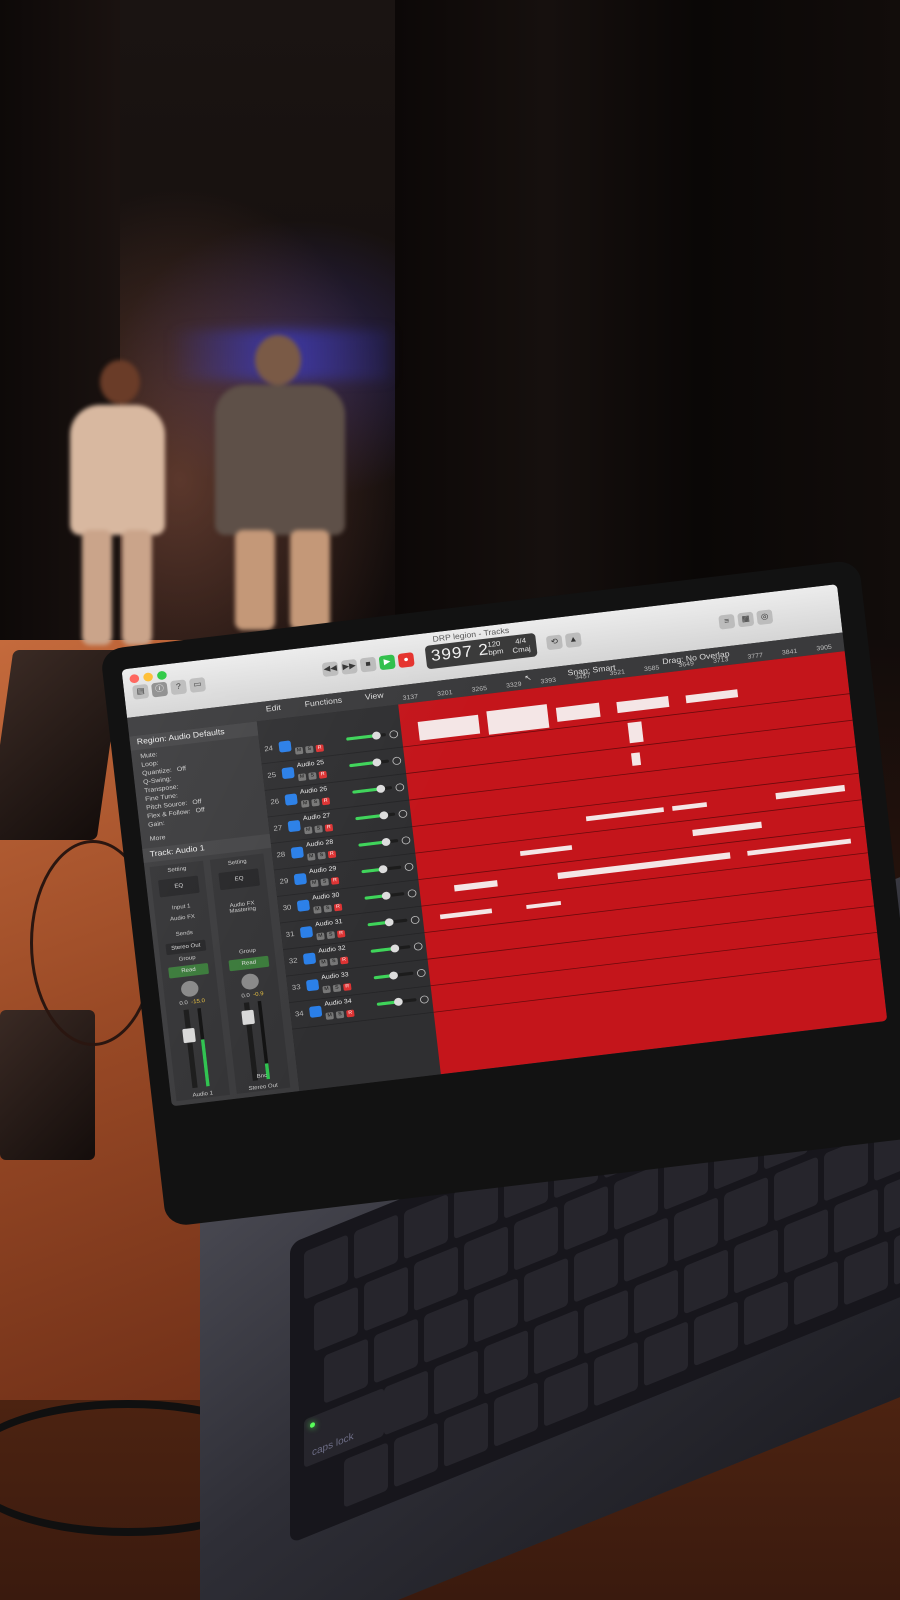 This screenshot has width=900, height=1600. What do you see at coordinates (368, 664) in the screenshot?
I see `stop-button: ■` at bounding box center [368, 664].